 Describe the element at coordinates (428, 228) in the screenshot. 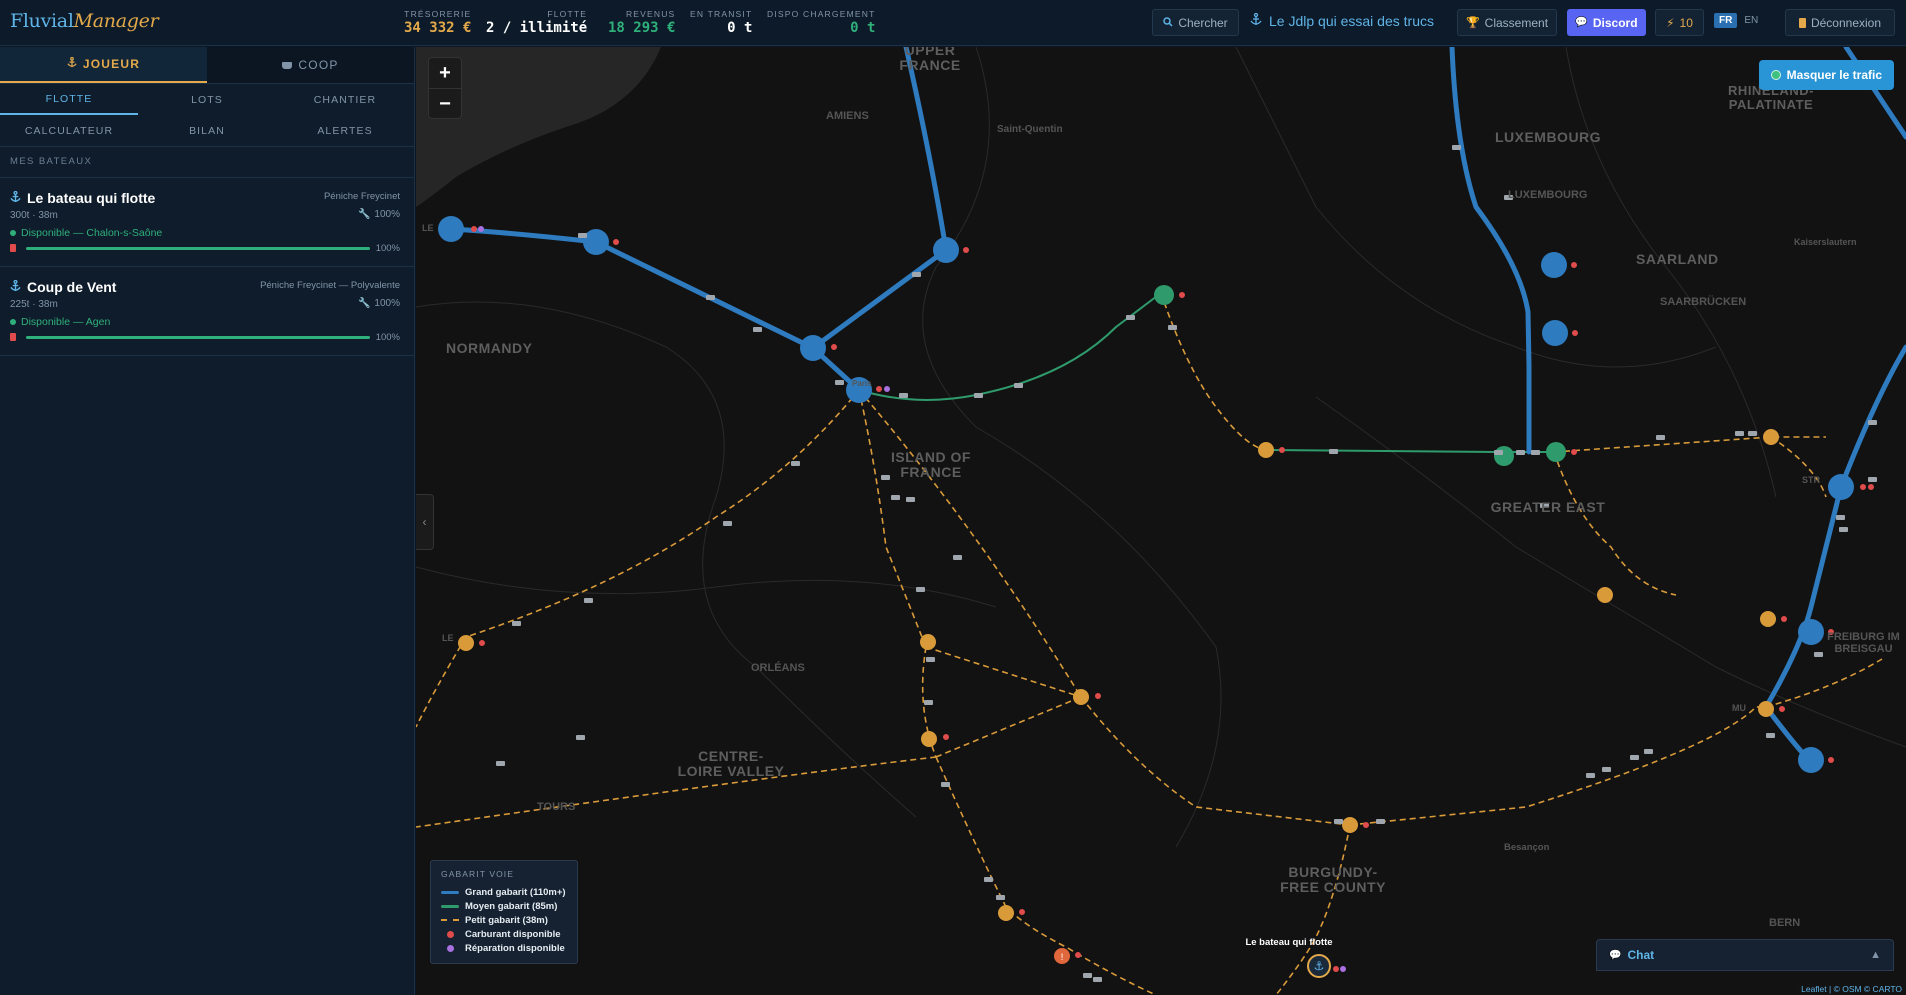

I see `city-label: LE` at that location.